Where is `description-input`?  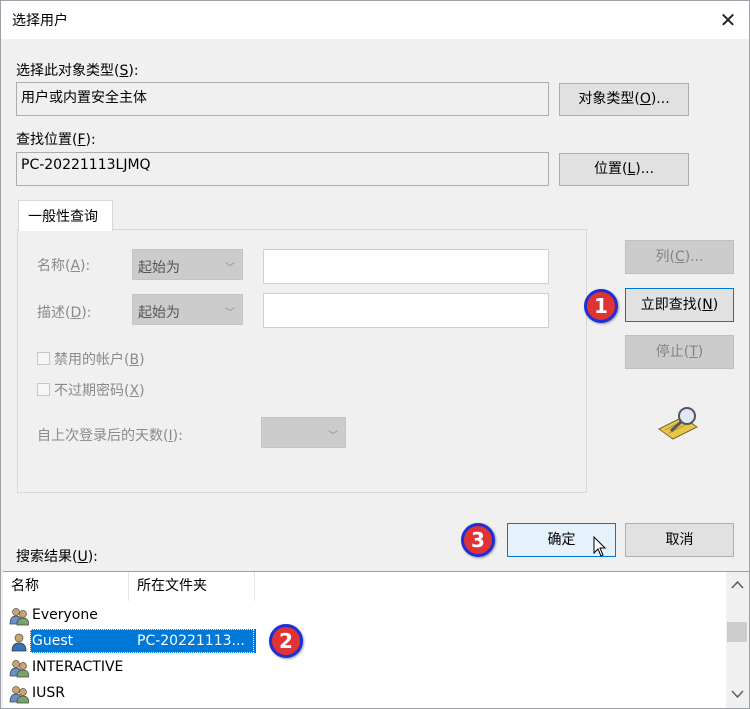 description-input is located at coordinates (406, 310).